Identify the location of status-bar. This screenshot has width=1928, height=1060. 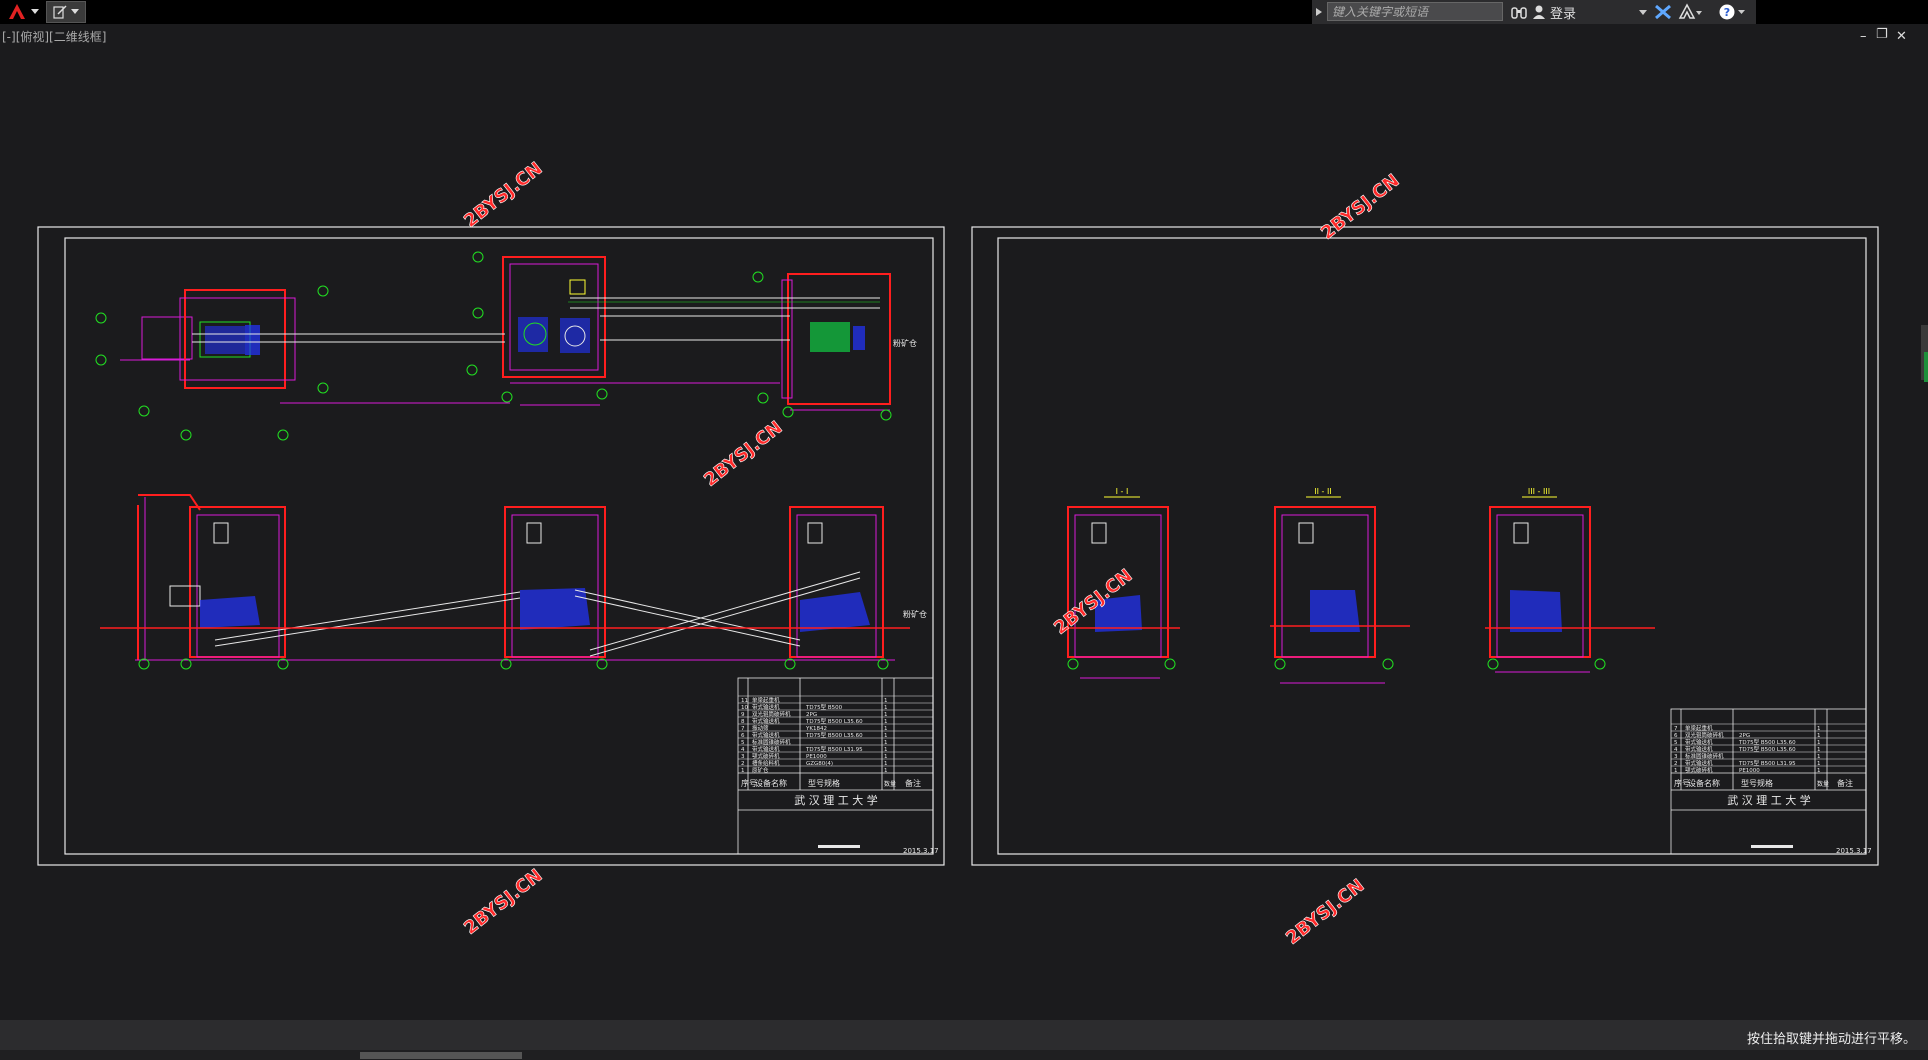
(964, 1035).